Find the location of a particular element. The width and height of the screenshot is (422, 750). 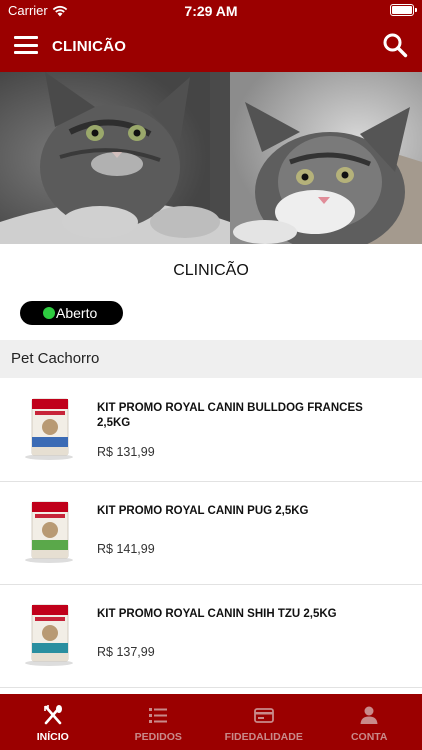

tab-label: CONTA is located at coordinates (369, 737).